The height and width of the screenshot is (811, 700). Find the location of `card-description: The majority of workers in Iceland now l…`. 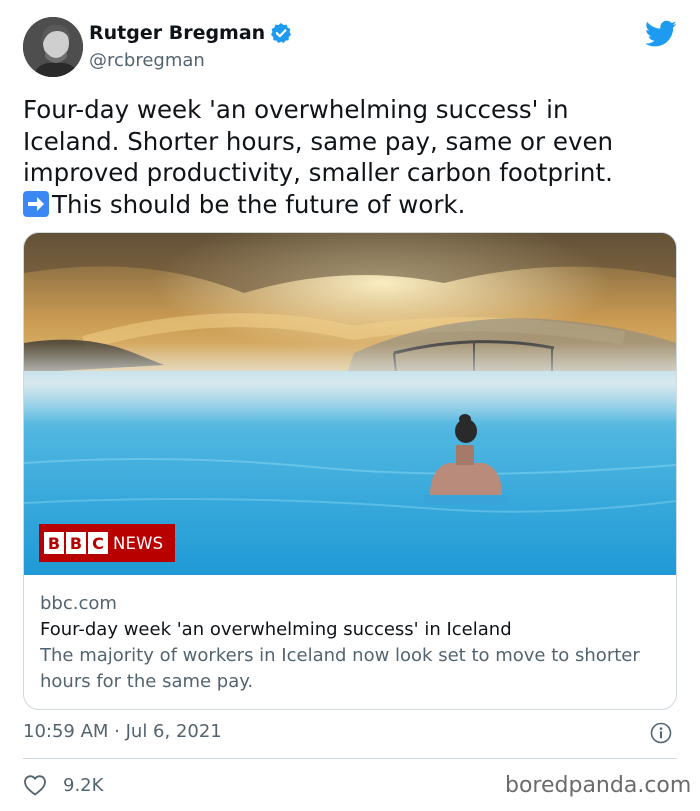

card-description: The majority of workers in Iceland now l… is located at coordinates (340, 668).